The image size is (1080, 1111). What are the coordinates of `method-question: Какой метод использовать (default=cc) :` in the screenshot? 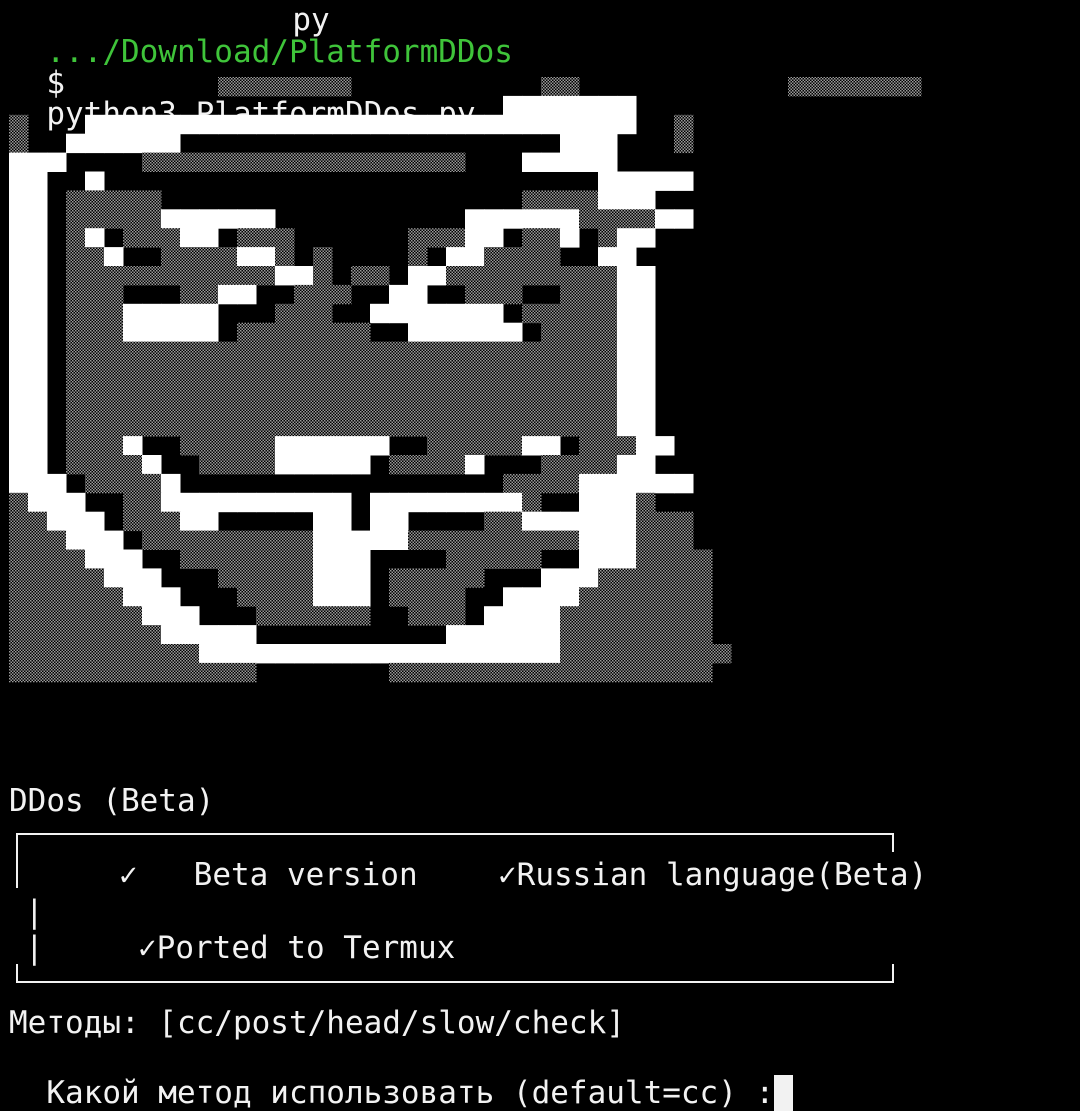 It's located at (401, 1077).